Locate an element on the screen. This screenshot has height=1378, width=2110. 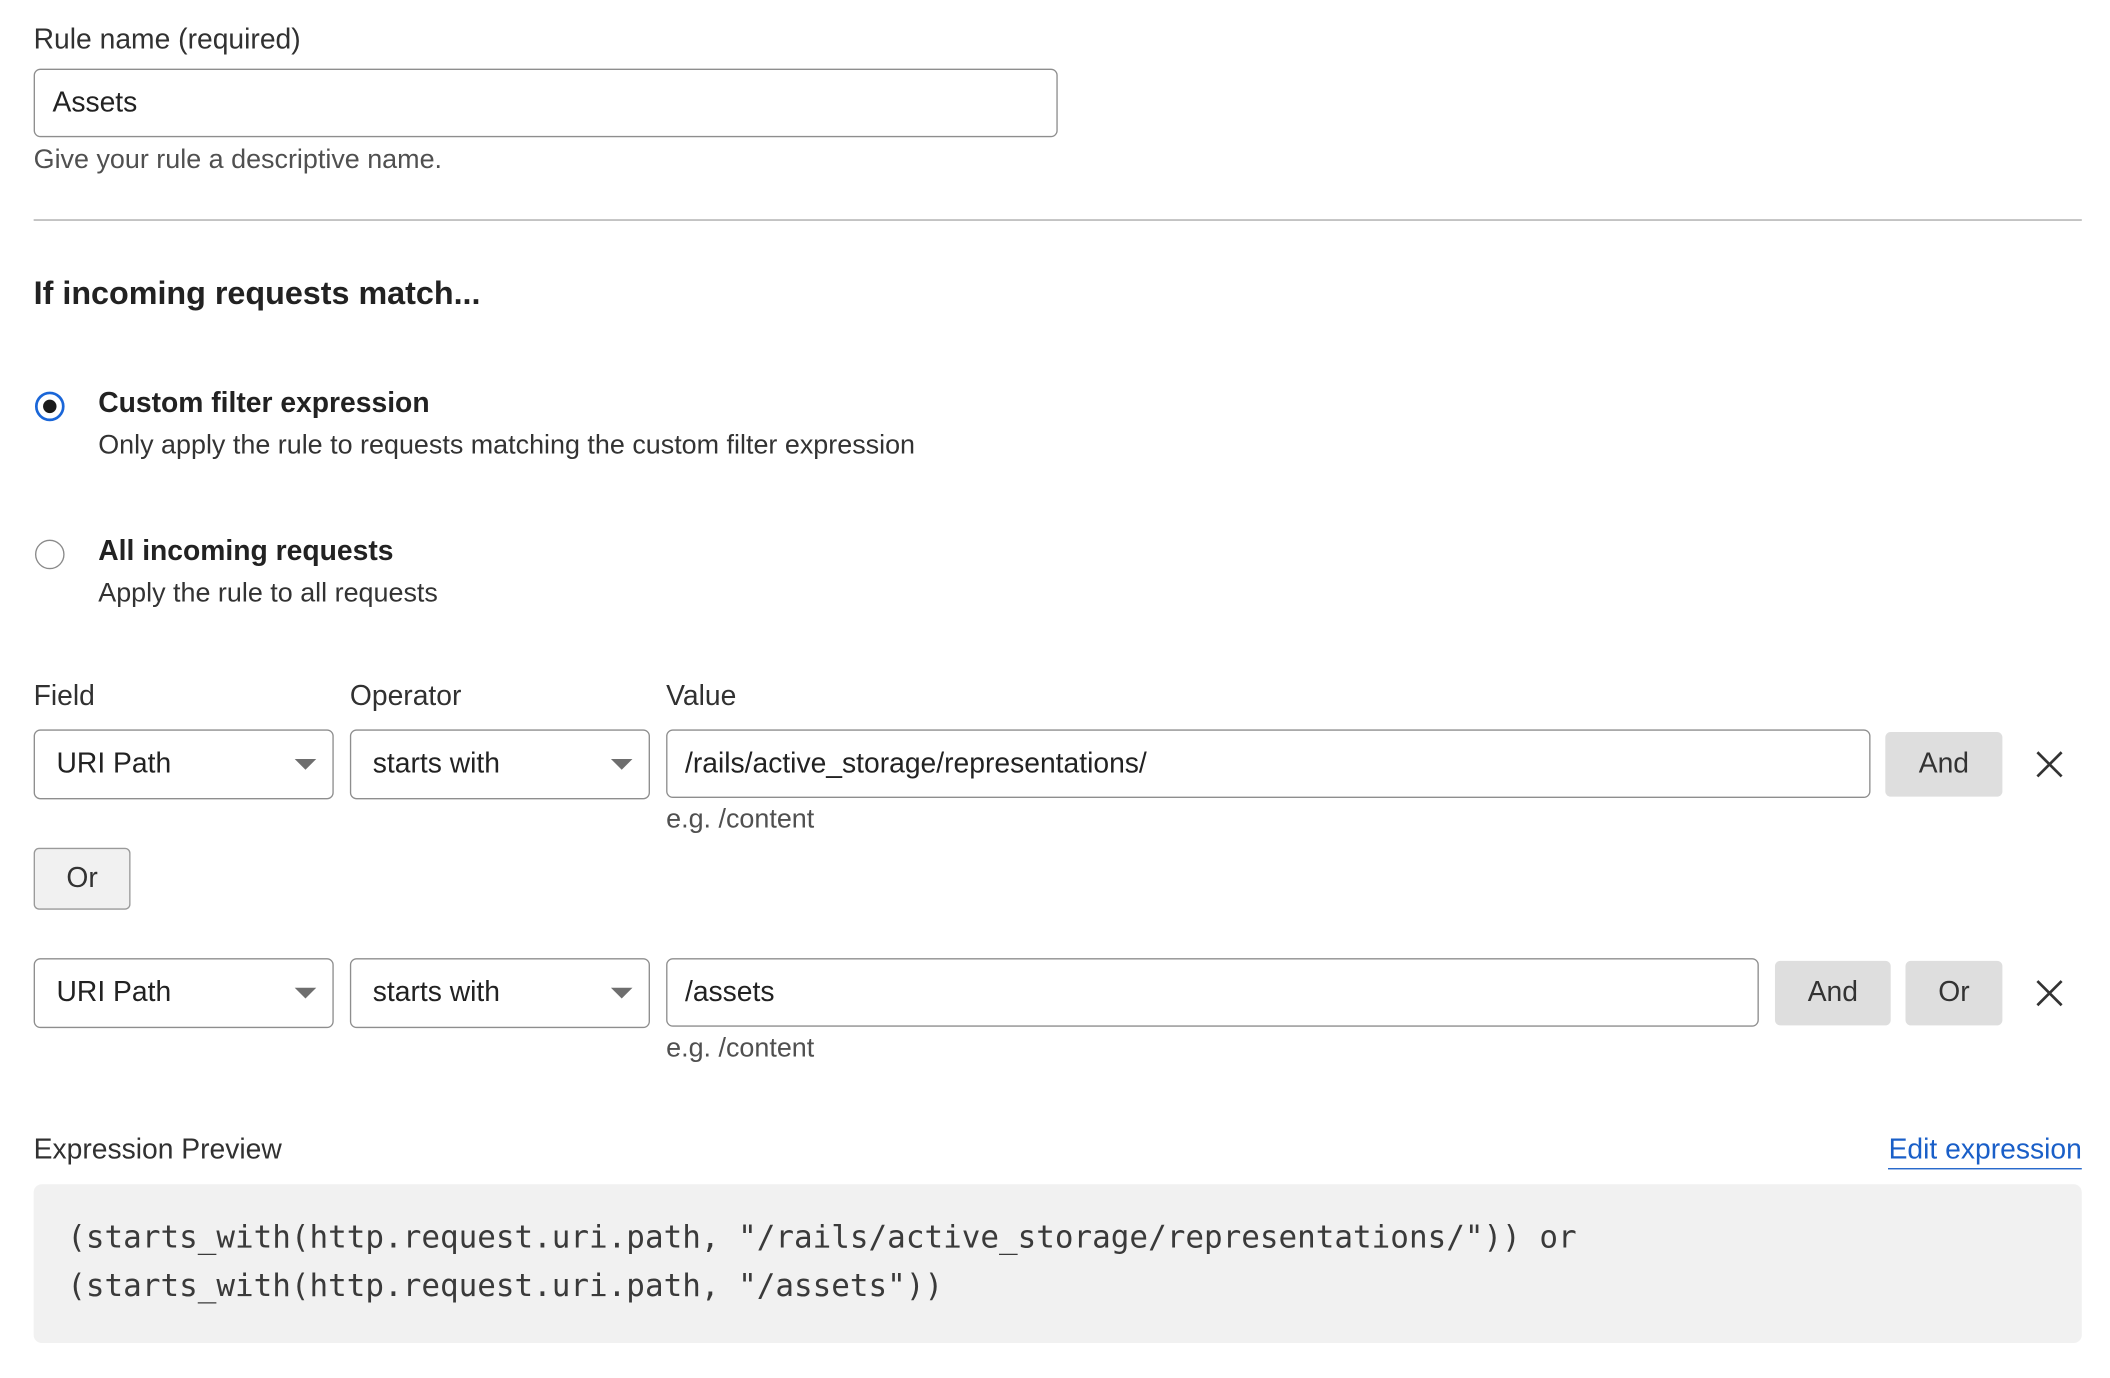
operator-select-1-value: starts with is located at coordinates (436, 764).